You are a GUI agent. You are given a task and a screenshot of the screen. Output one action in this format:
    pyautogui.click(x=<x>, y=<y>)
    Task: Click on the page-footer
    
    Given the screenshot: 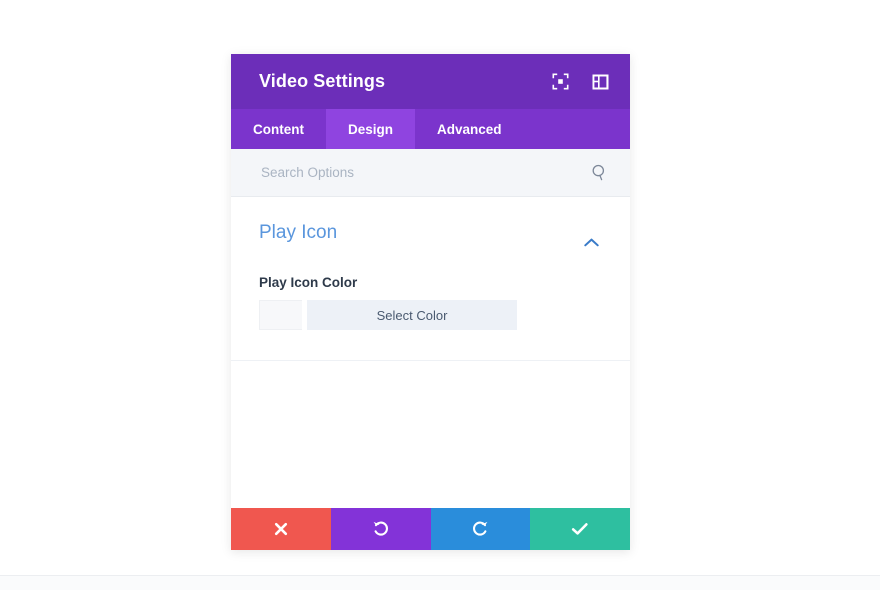 What is the action you would take?
    pyautogui.click(x=440, y=583)
    